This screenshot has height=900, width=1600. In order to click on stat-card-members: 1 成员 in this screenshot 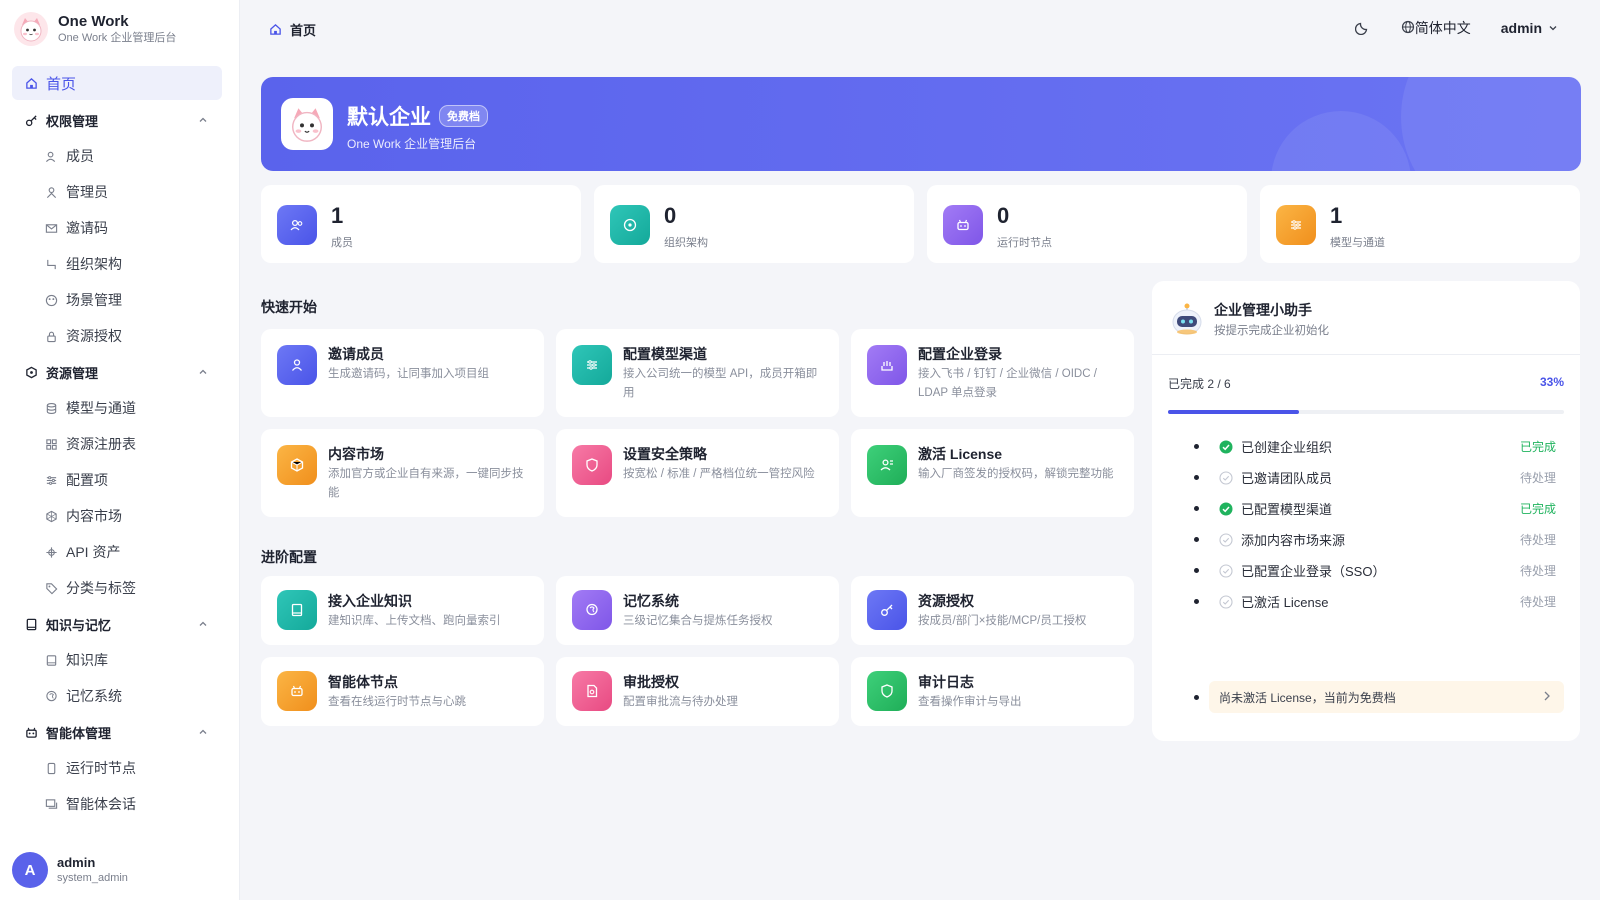, I will do `click(421, 224)`.